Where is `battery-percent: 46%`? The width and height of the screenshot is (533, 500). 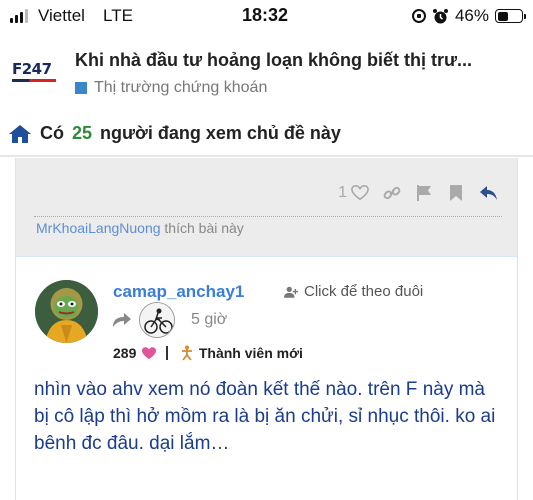 battery-percent: 46% is located at coordinates (471, 15).